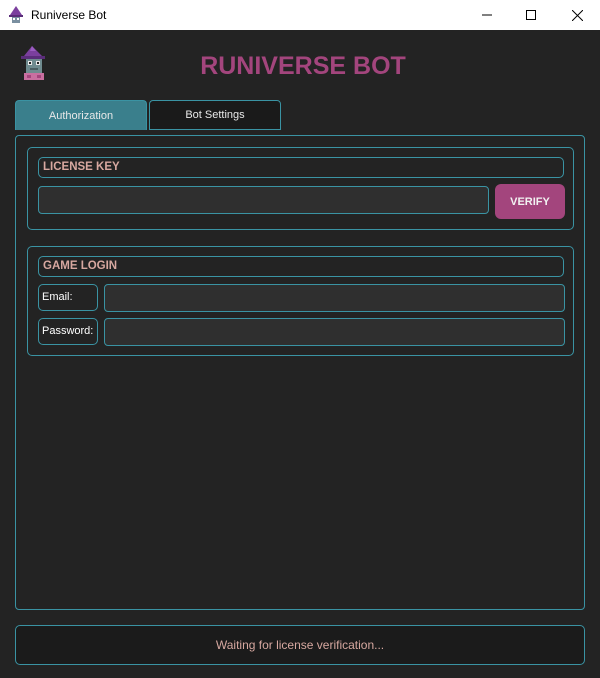 This screenshot has width=600, height=678. Describe the element at coordinates (530, 201) in the screenshot. I see `verify-button: VERIFY` at that location.